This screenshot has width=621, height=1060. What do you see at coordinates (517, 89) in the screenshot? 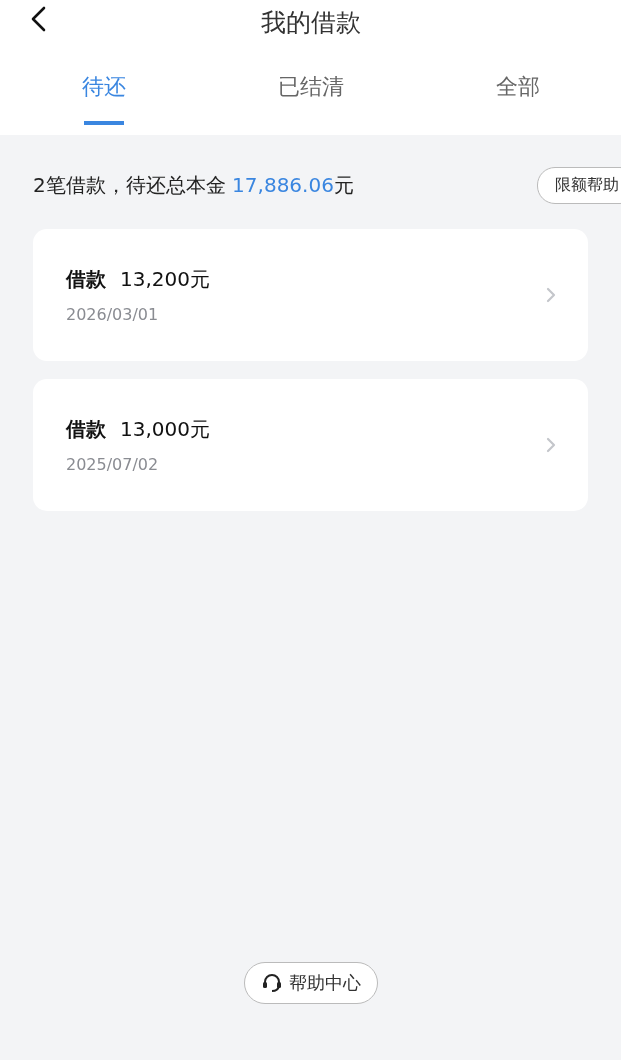
I see `tab: 全部` at bounding box center [517, 89].